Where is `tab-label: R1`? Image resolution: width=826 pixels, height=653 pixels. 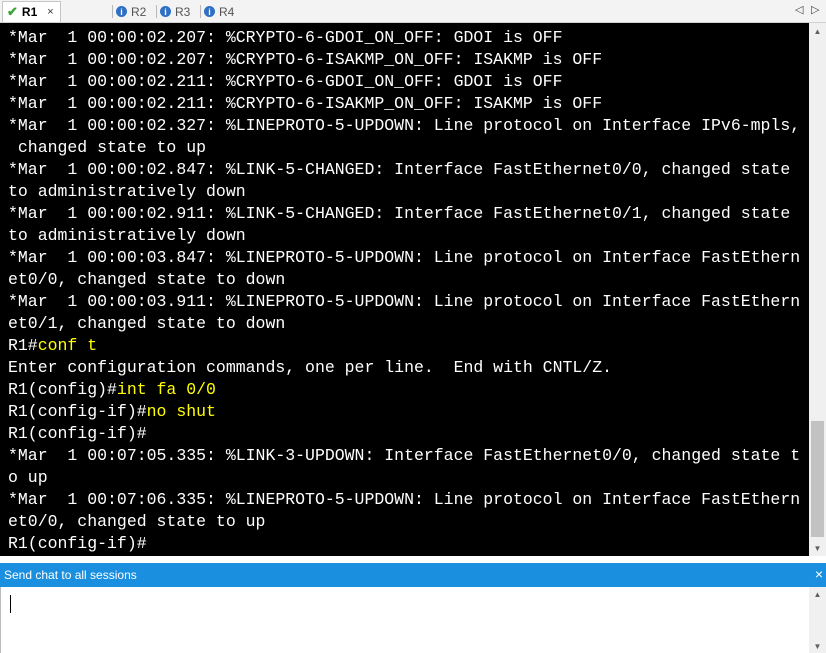 tab-label: R1 is located at coordinates (29, 12).